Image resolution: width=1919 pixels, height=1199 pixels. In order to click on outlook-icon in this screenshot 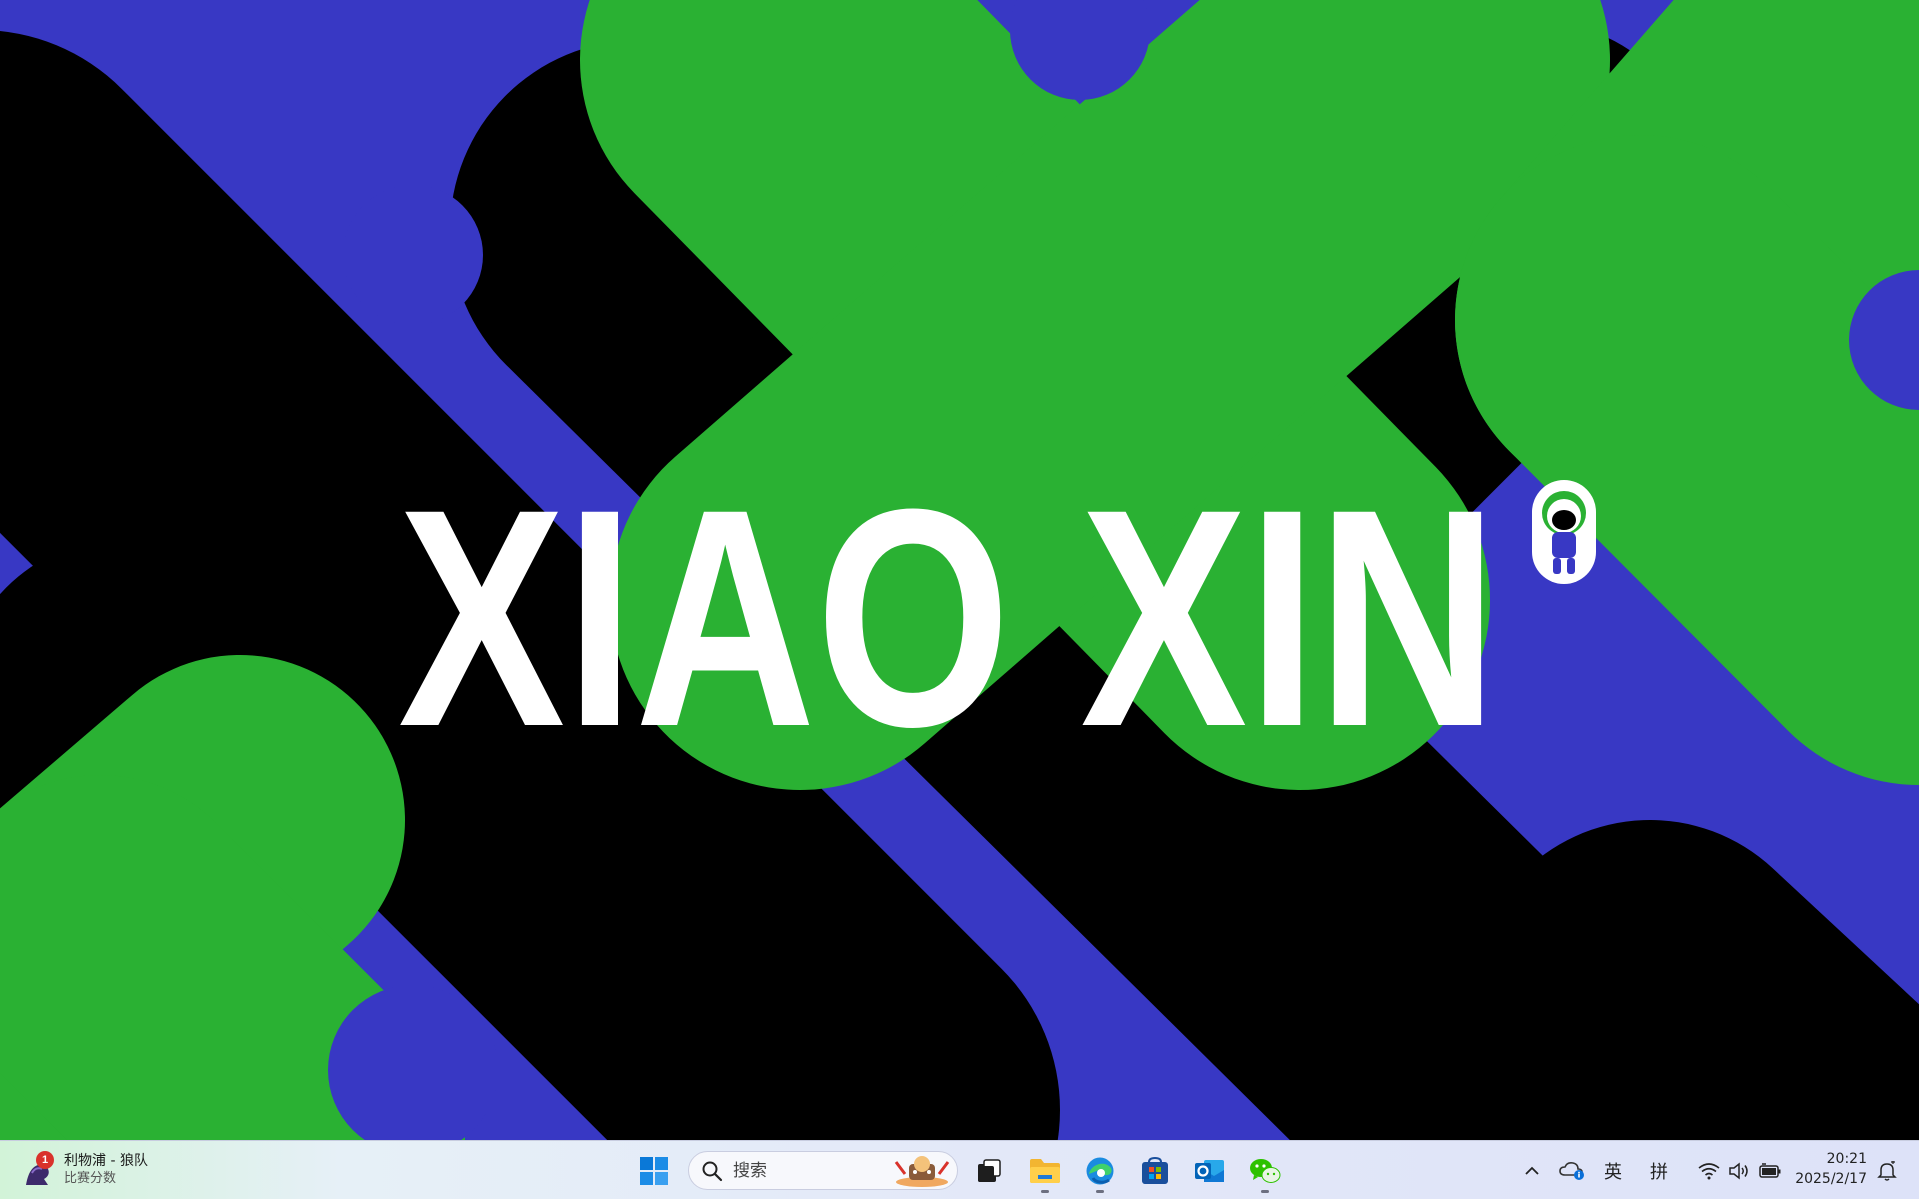, I will do `click(1209, 1171)`.